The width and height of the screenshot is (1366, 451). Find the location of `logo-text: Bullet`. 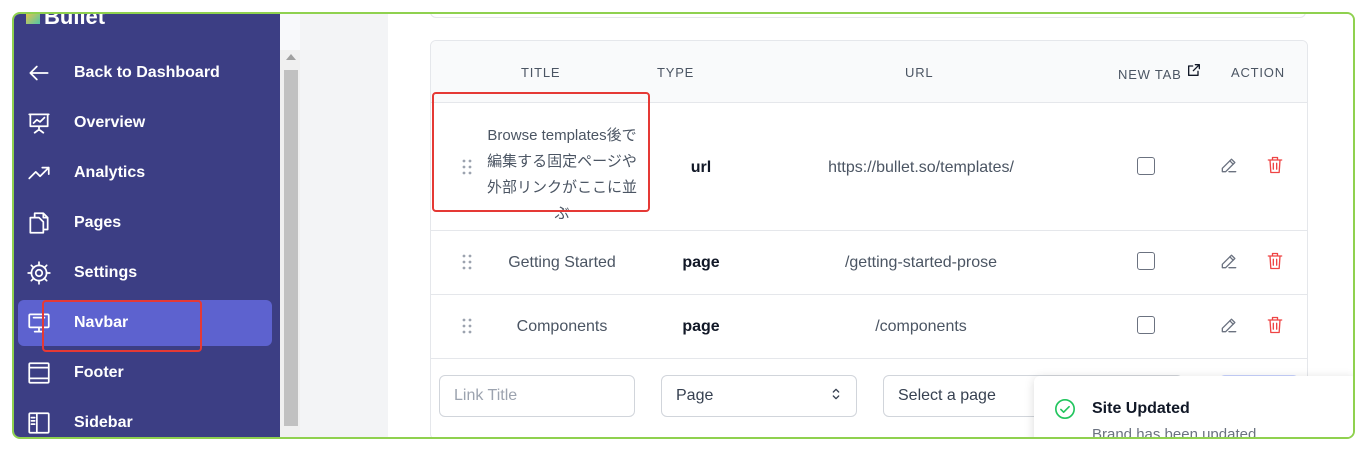

logo-text: Bullet is located at coordinates (75, 20).